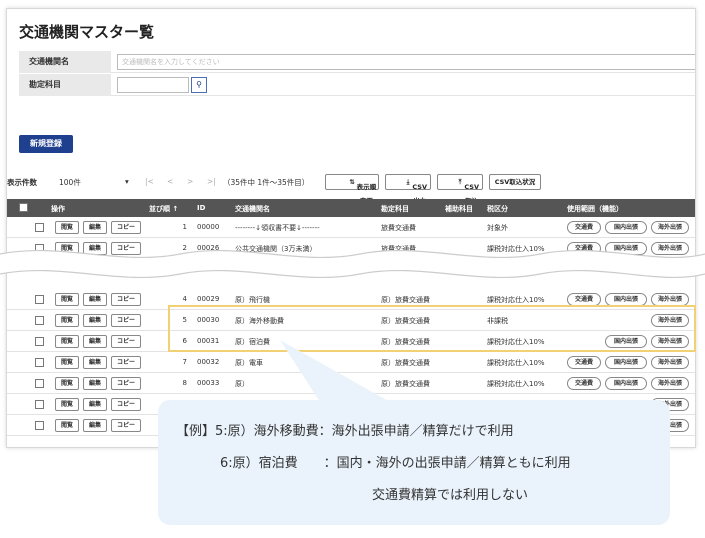  Describe the element at coordinates (406, 62) in the screenshot. I see `name-filter-input: 交通機関名を入力してください` at that location.